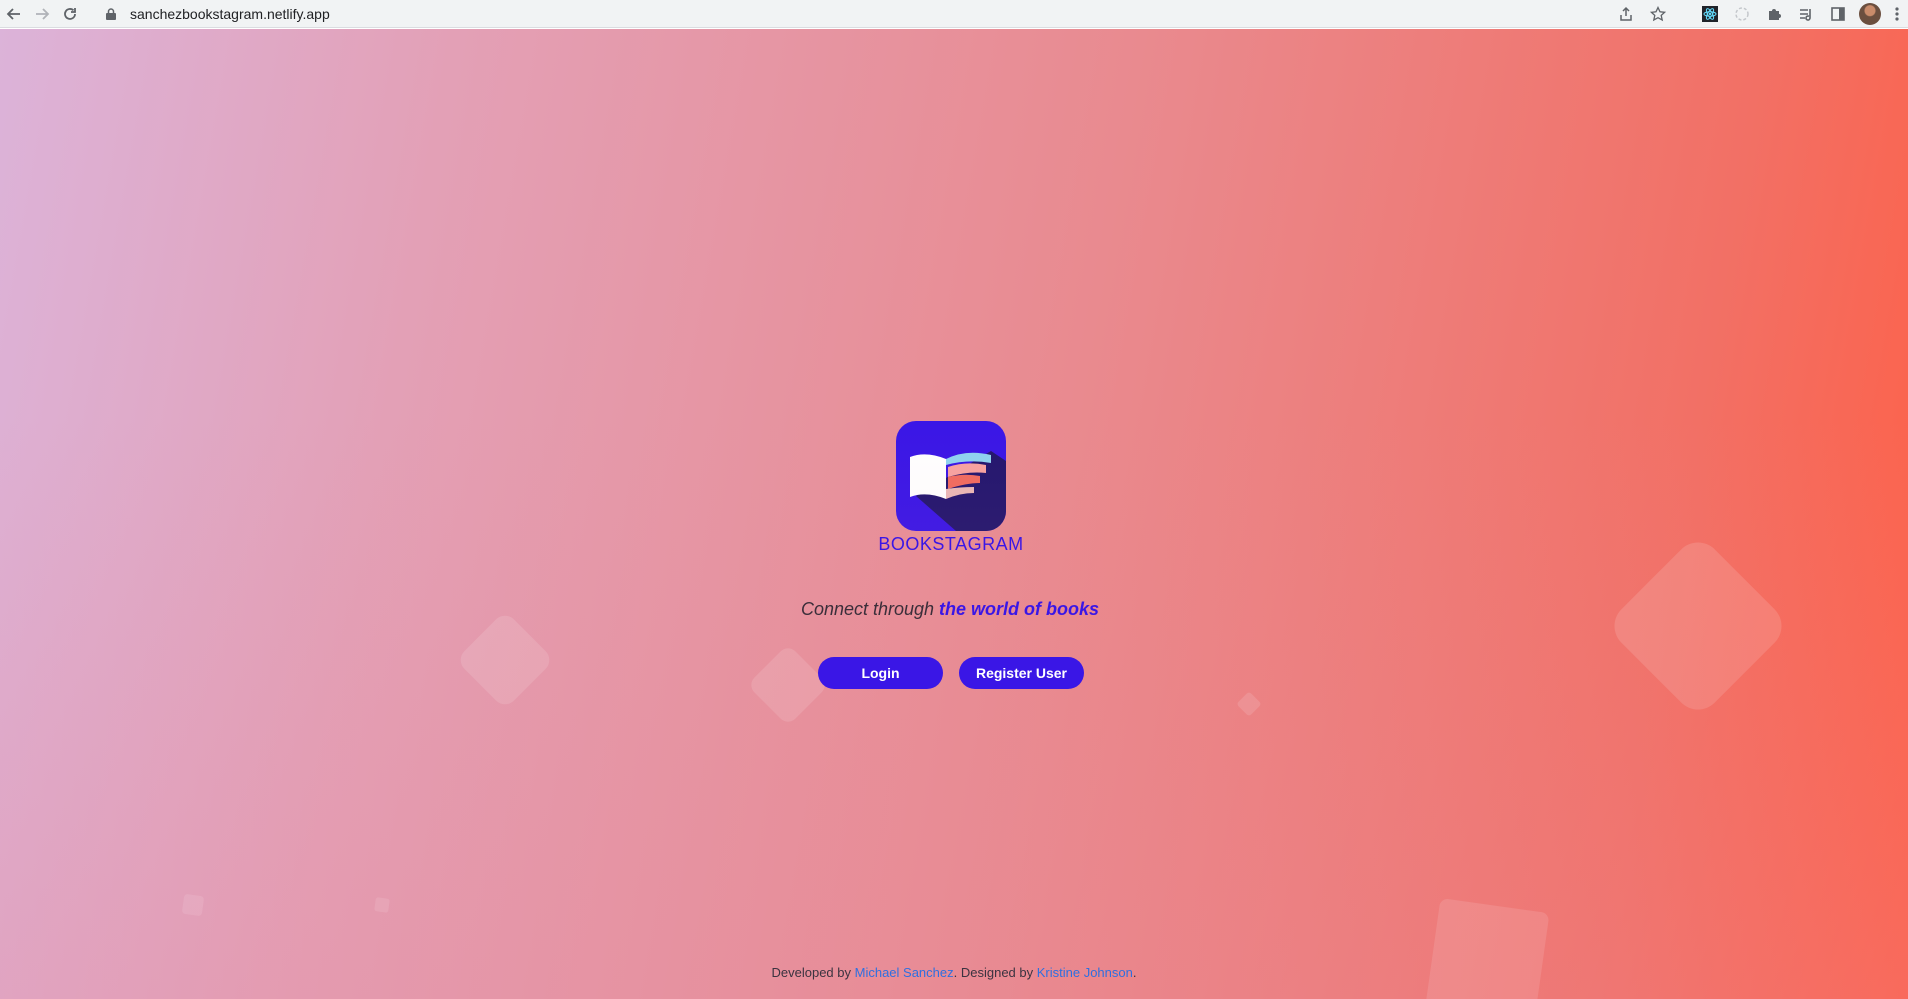 The image size is (1908, 999). I want to click on address-bar: sanchezbookstagram.netlify.app, so click(217, 14).